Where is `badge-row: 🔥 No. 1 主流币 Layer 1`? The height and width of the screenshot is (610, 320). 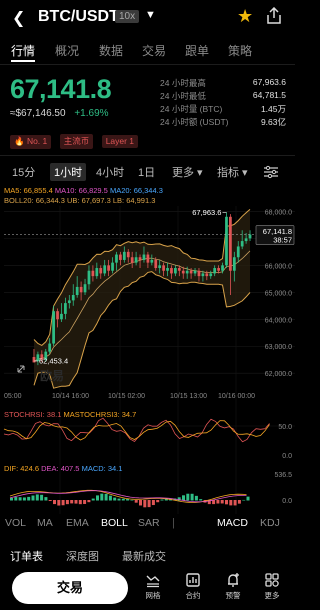 badge-row: 🔥 No. 1 主流币 Layer 1 is located at coordinates (76, 140).